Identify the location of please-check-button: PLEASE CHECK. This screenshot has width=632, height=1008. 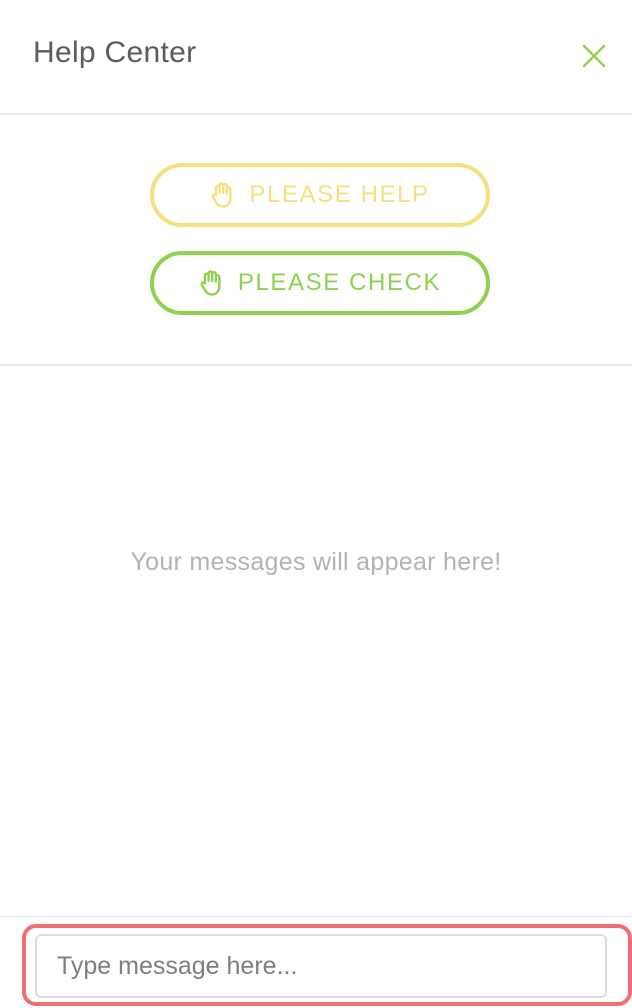
(320, 283).